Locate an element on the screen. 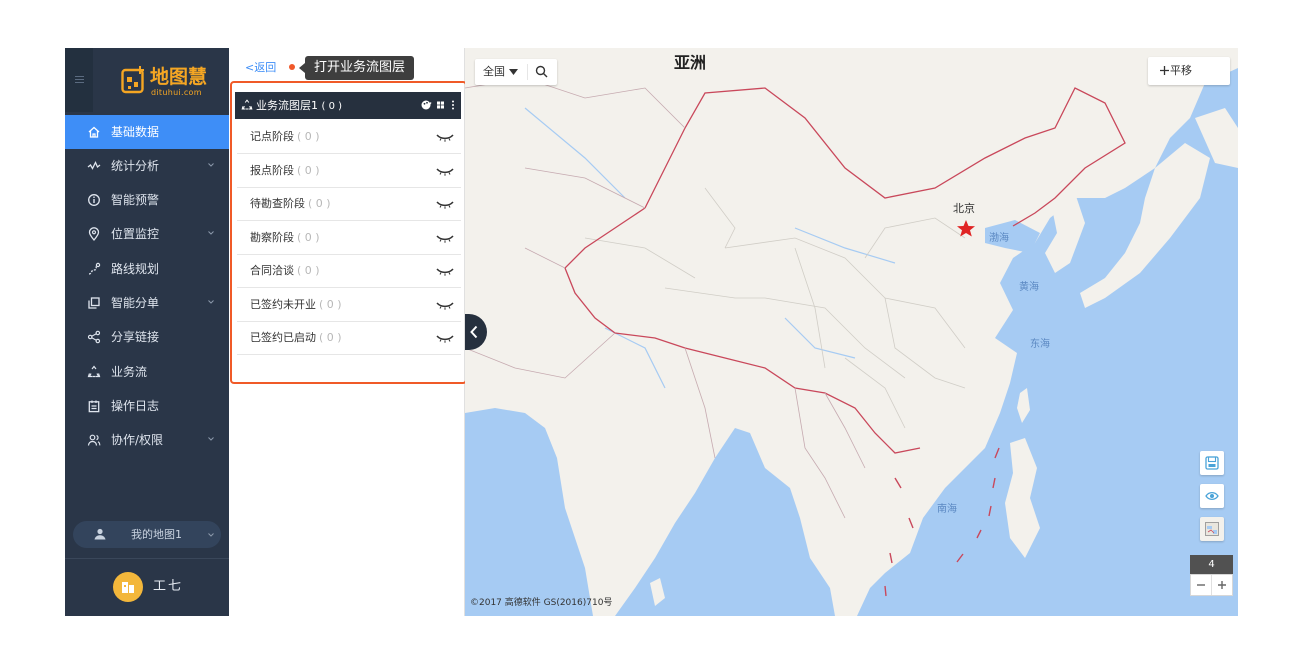 The image size is (1303, 664). stage-name: 记点阶段 is located at coordinates (272, 136).